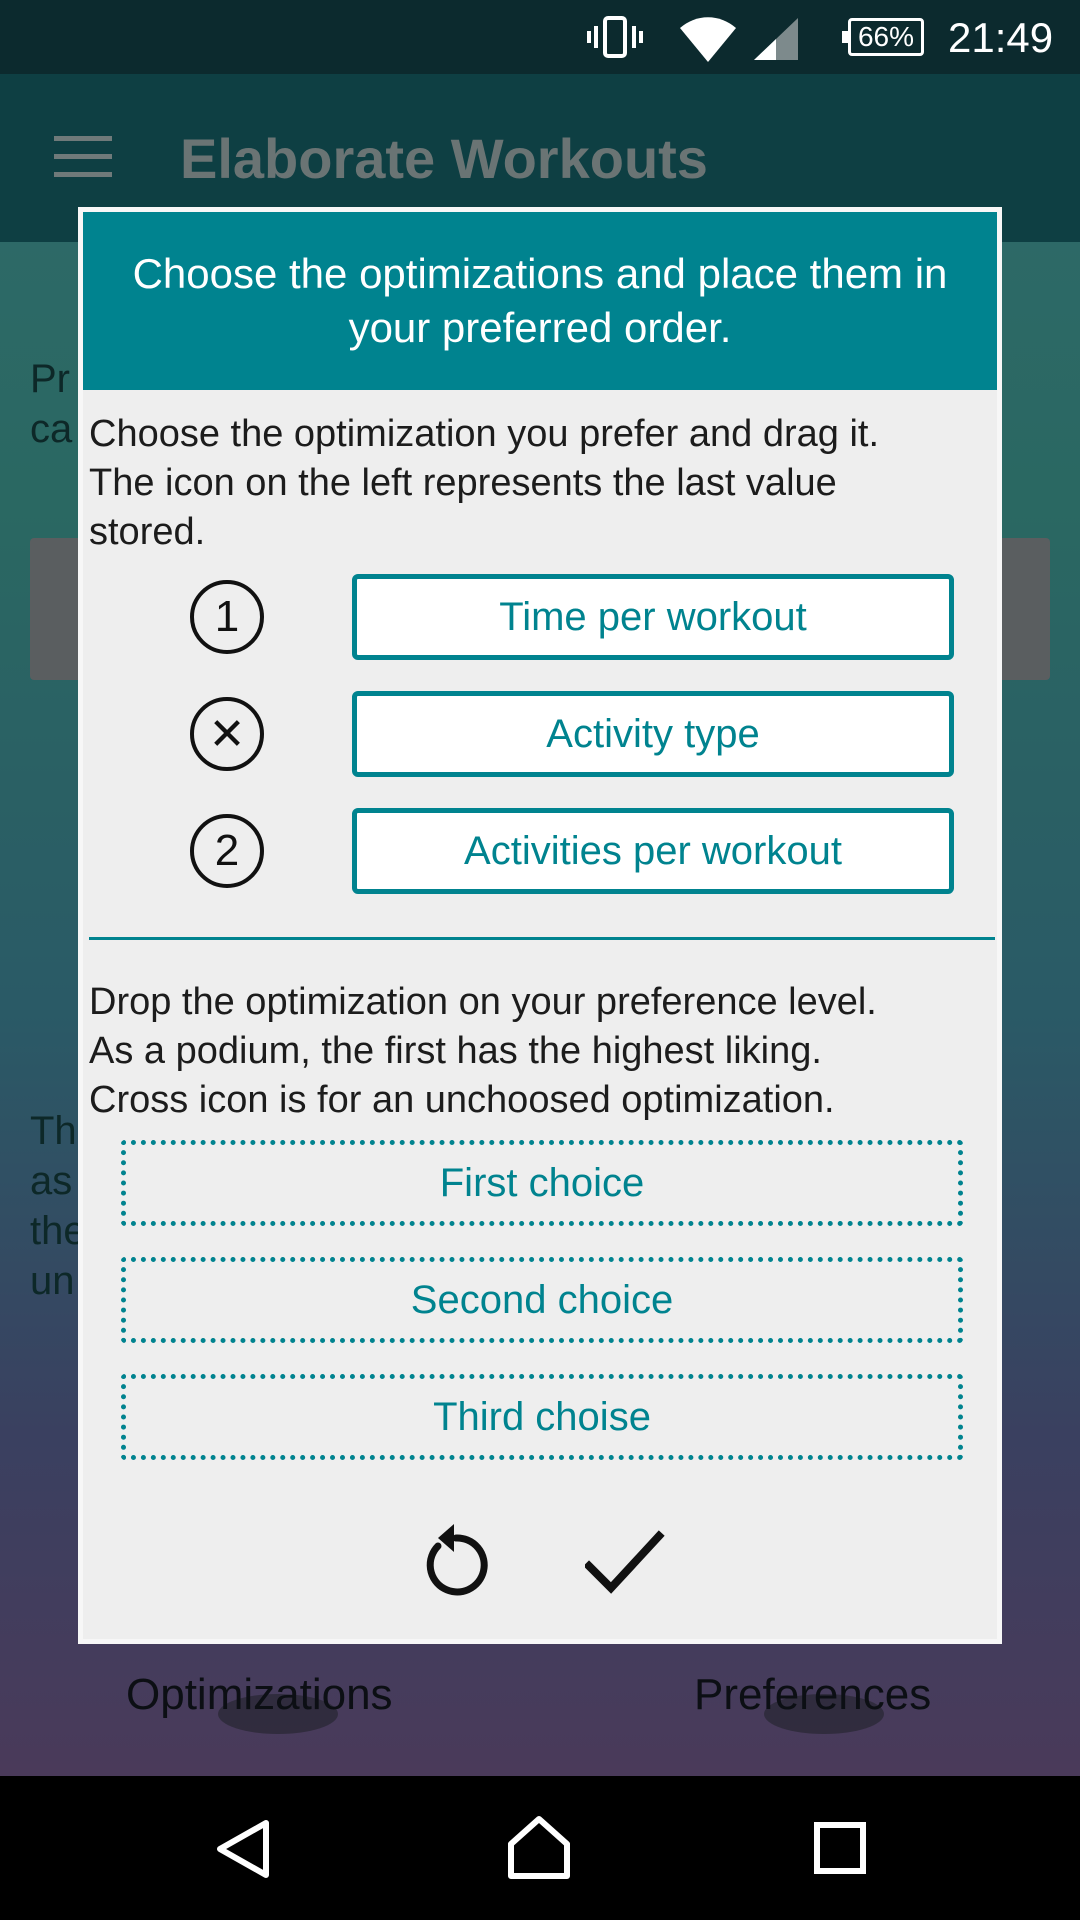  Describe the element at coordinates (812, 1695) in the screenshot. I see `preferences-label: Preferences` at that location.